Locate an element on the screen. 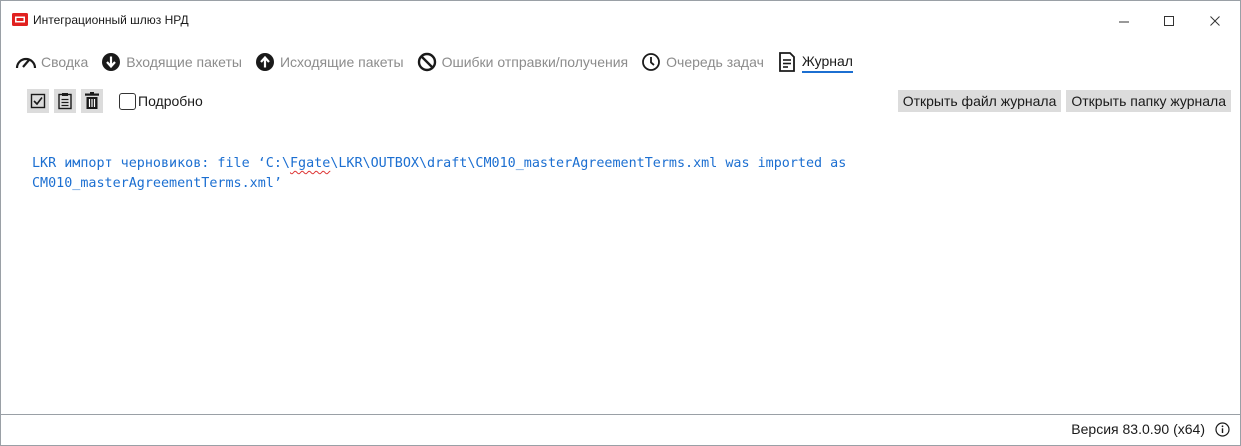 The width and height of the screenshot is (1241, 446). select-all-icon is located at coordinates (38, 101).